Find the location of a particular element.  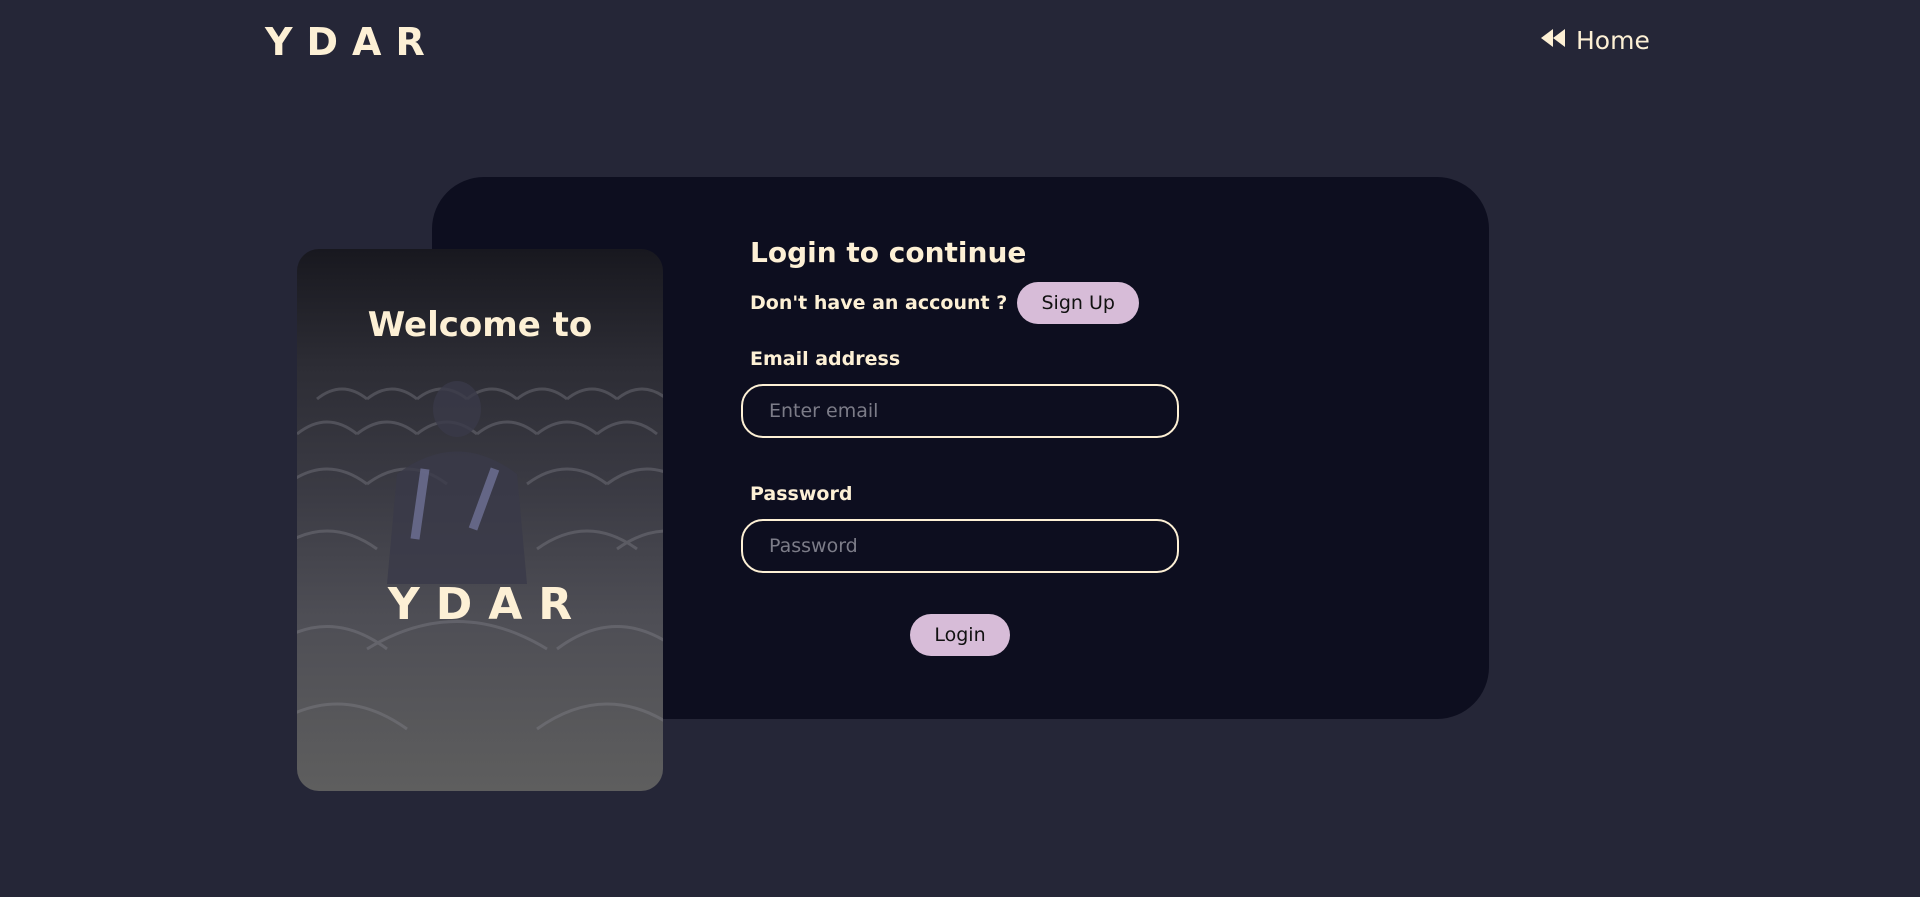

rewind-icon is located at coordinates (1553, 40).